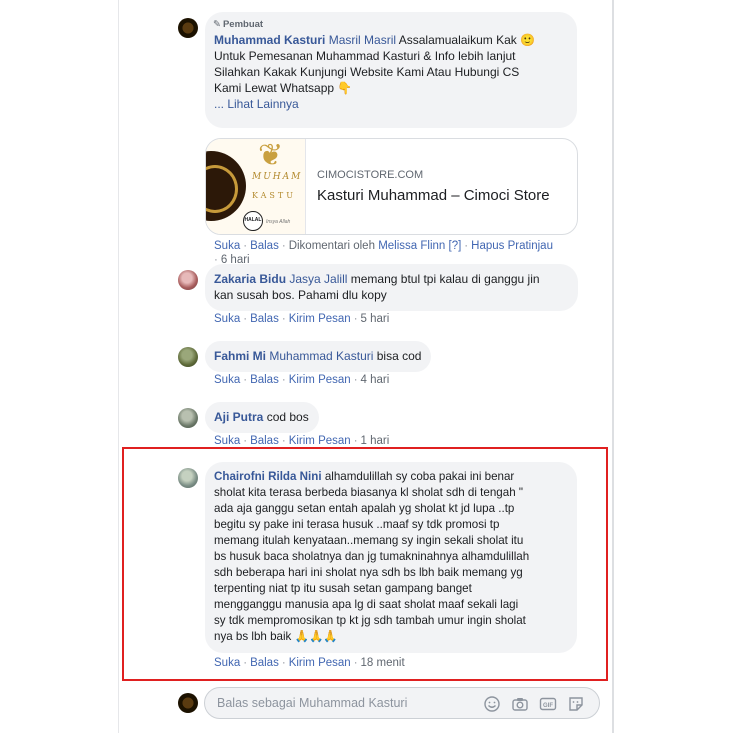 Image resolution: width=733 pixels, height=733 pixels. What do you see at coordinates (253, 221) in the screenshot?
I see `halal-logo: HALAL` at bounding box center [253, 221].